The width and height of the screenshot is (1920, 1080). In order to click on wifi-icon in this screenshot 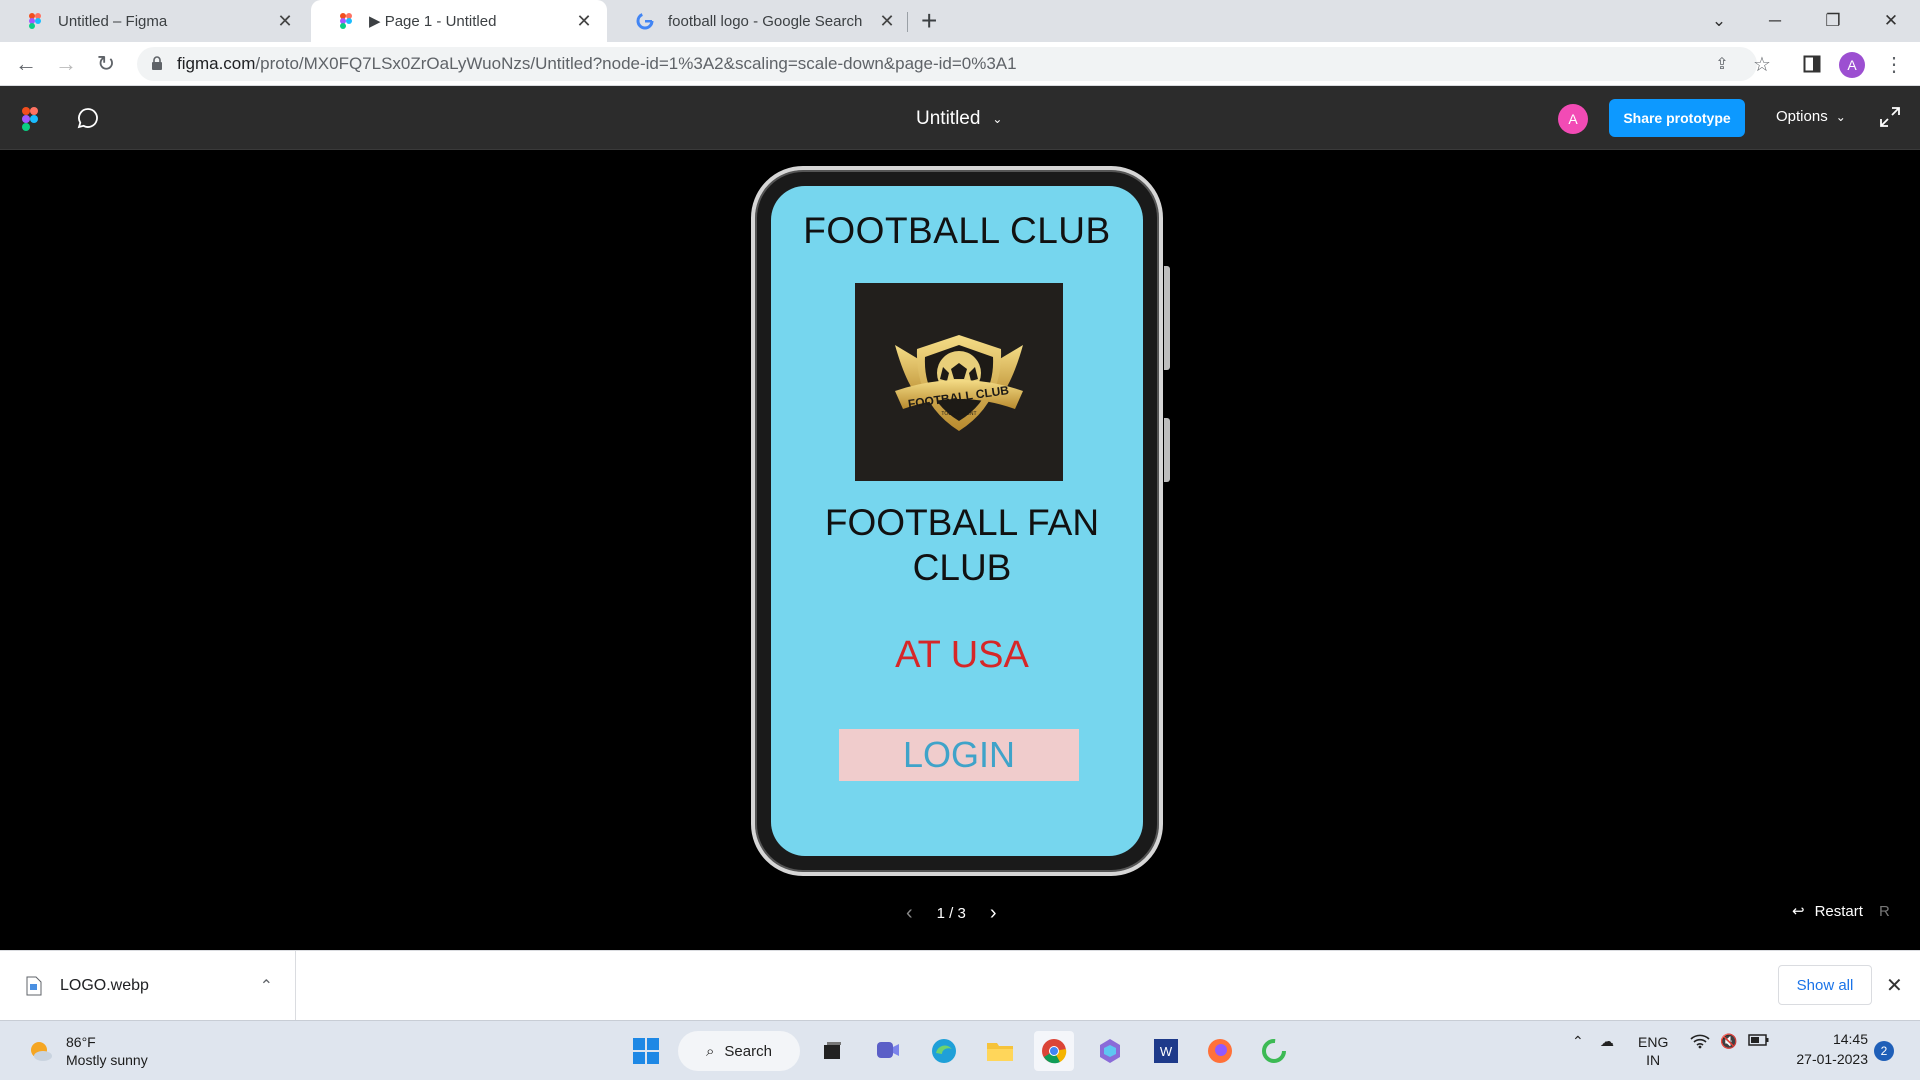, I will do `click(1700, 1042)`.